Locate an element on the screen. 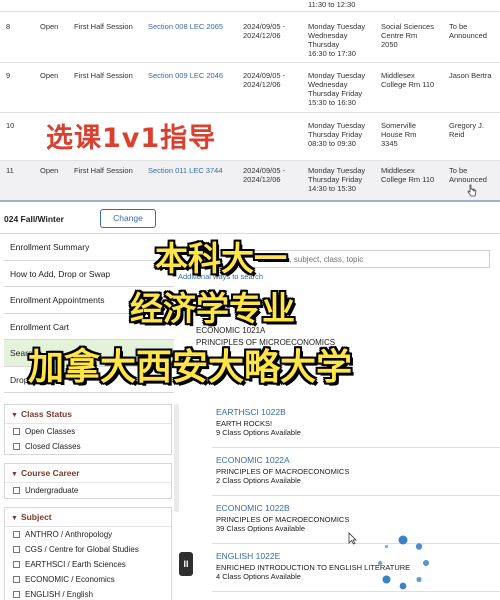  instructor: Jason Bertra is located at coordinates (470, 75).